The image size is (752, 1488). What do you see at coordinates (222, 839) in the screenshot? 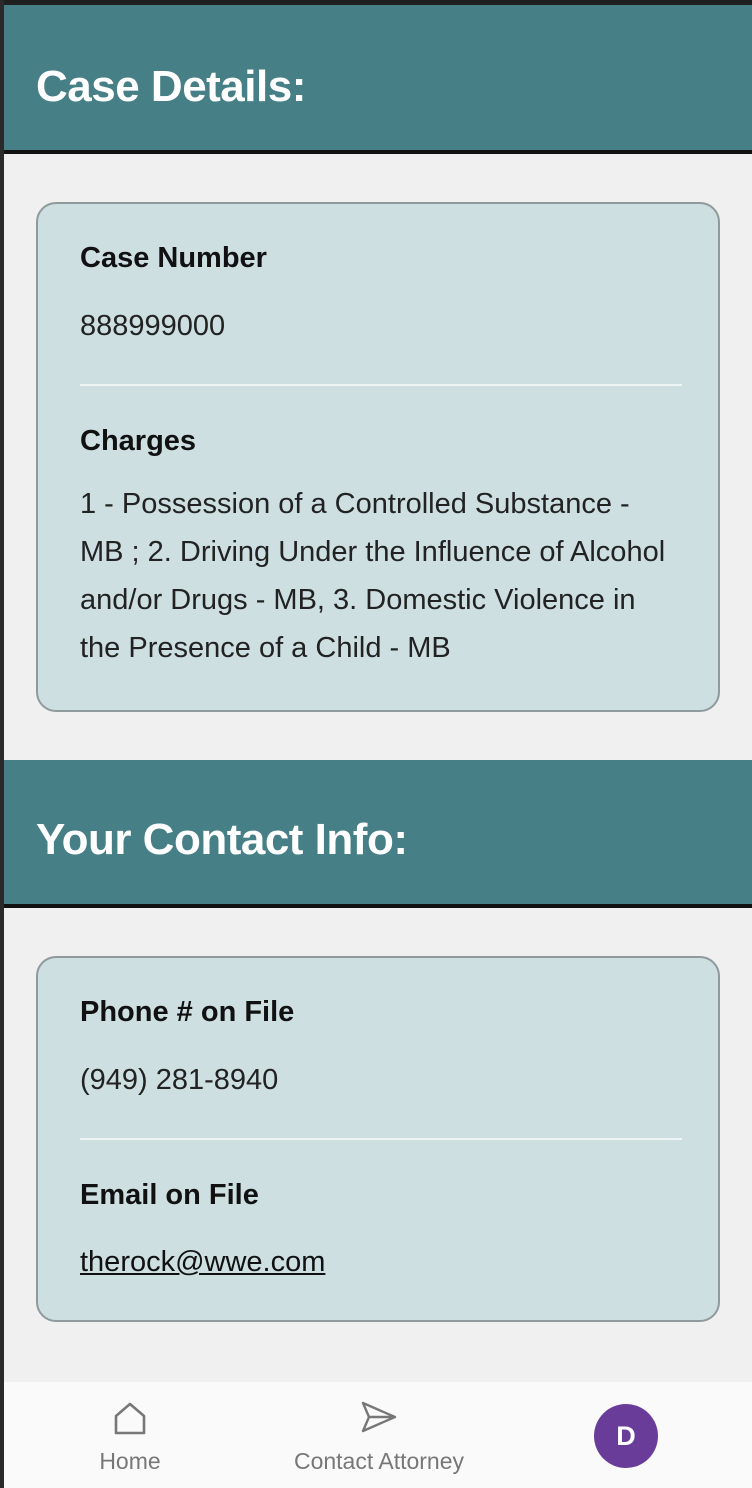
I see `contact-info-title: Your Contact Info:` at bounding box center [222, 839].